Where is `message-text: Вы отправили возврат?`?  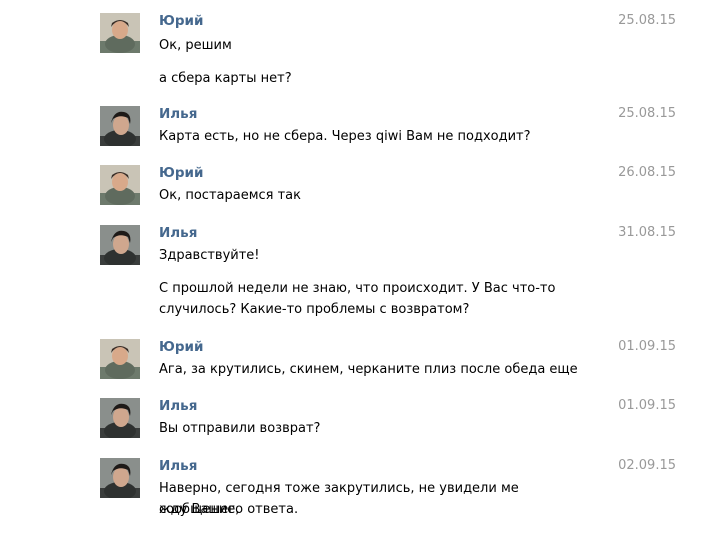
message-text: Вы отправили возврат? is located at coordinates (240, 428).